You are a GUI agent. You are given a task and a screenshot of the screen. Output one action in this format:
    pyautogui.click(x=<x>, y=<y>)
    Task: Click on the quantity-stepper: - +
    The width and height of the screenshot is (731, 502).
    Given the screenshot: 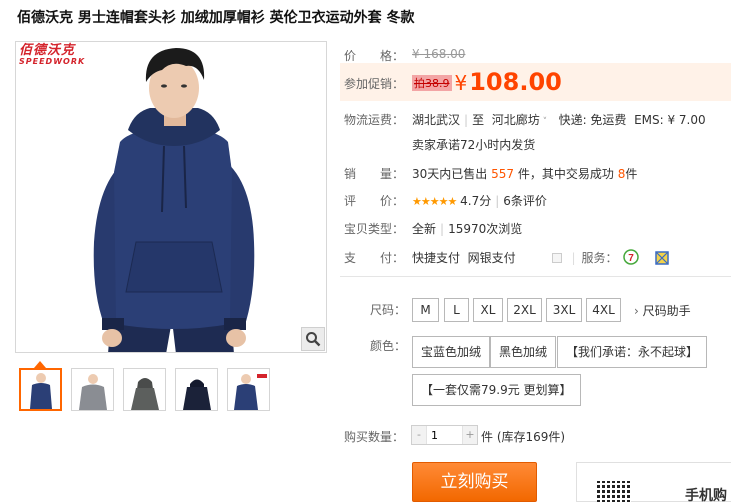 What is the action you would take?
    pyautogui.click(x=444, y=435)
    